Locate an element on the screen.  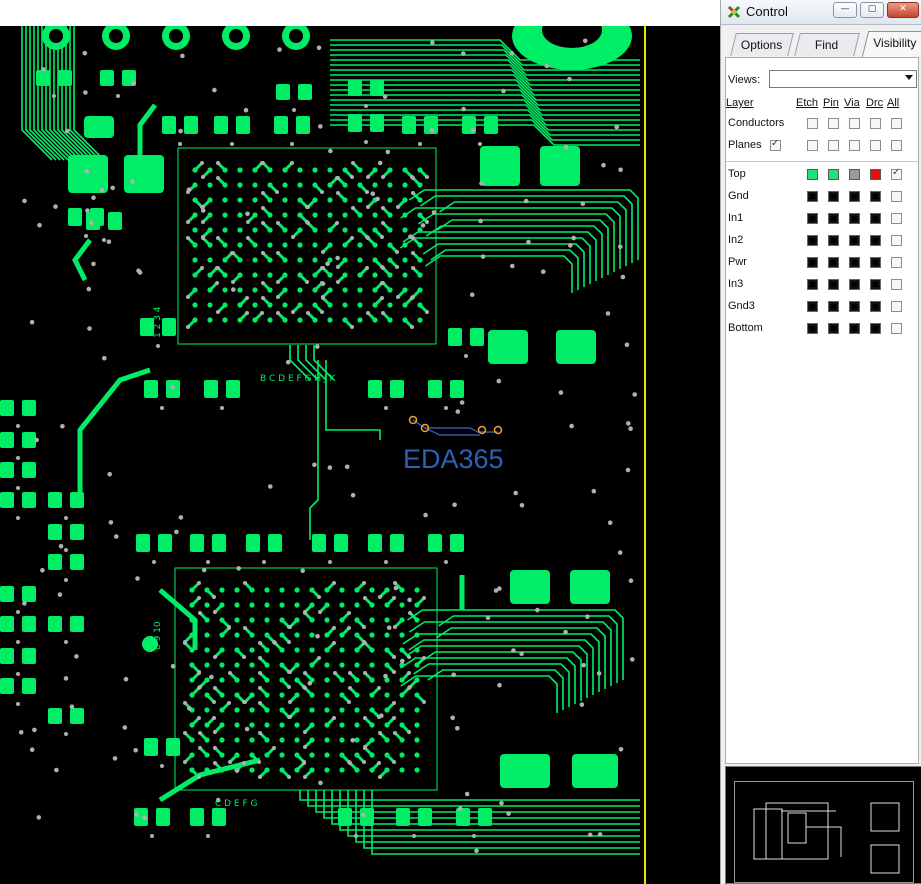
in1-all-checkbox is located at coordinates (896, 218).